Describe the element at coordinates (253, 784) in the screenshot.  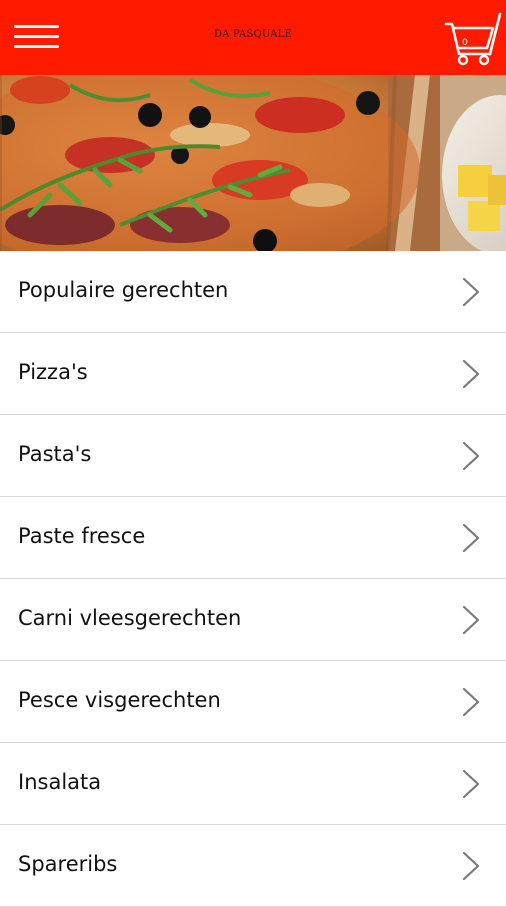
I see `menu-item: Insalata` at that location.